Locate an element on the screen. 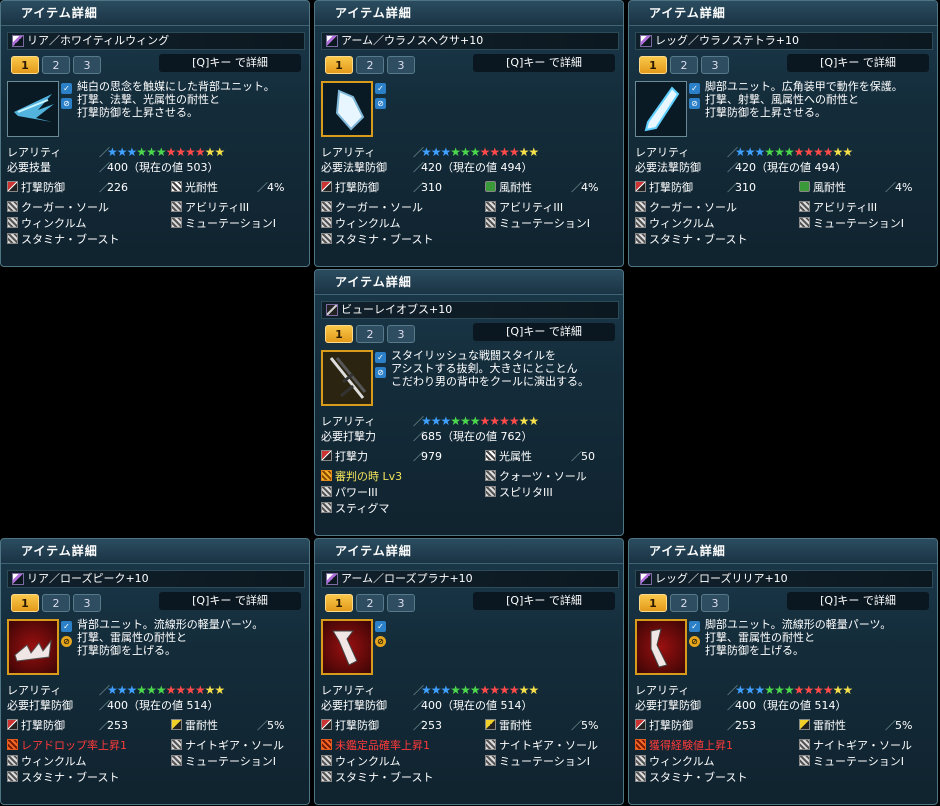  ability-row: クーガー・ソール アビリティIII is located at coordinates (156, 207).